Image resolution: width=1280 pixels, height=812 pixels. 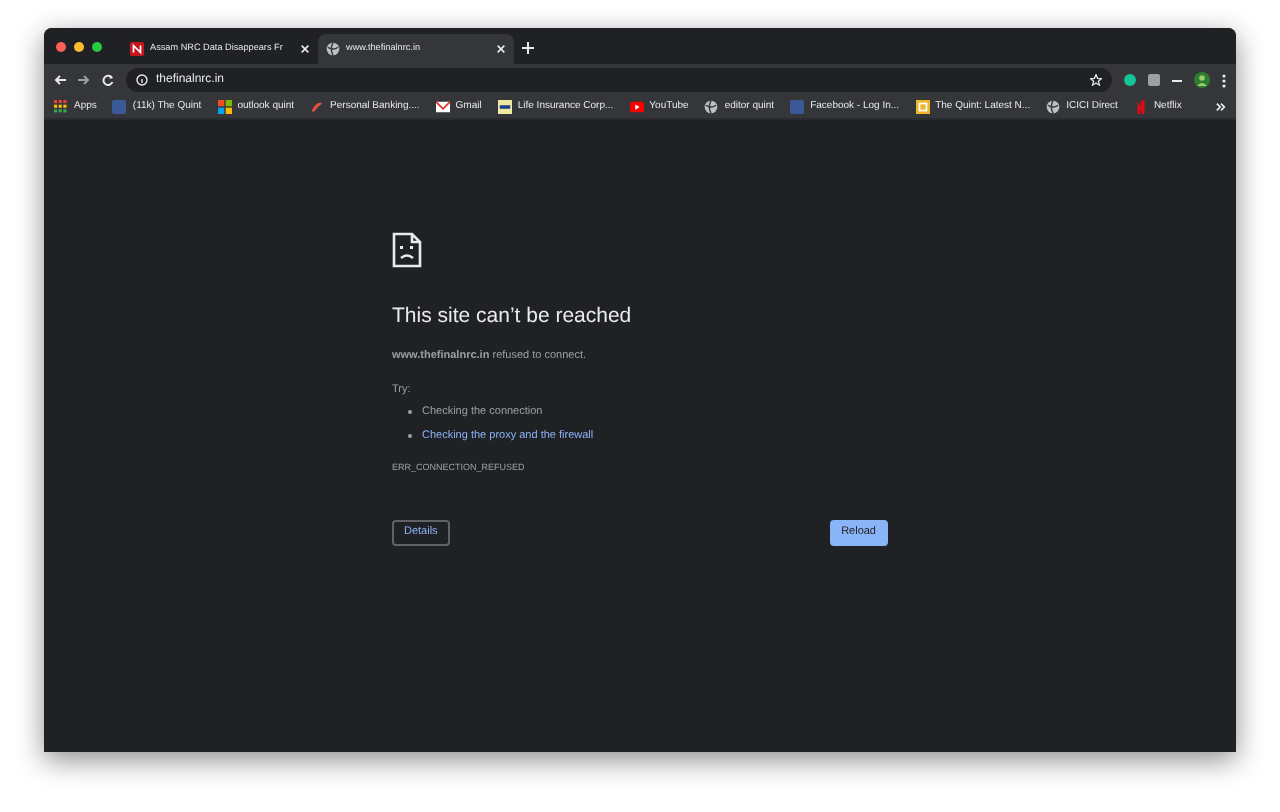 What do you see at coordinates (407, 250) in the screenshot?
I see `sad-page-icon` at bounding box center [407, 250].